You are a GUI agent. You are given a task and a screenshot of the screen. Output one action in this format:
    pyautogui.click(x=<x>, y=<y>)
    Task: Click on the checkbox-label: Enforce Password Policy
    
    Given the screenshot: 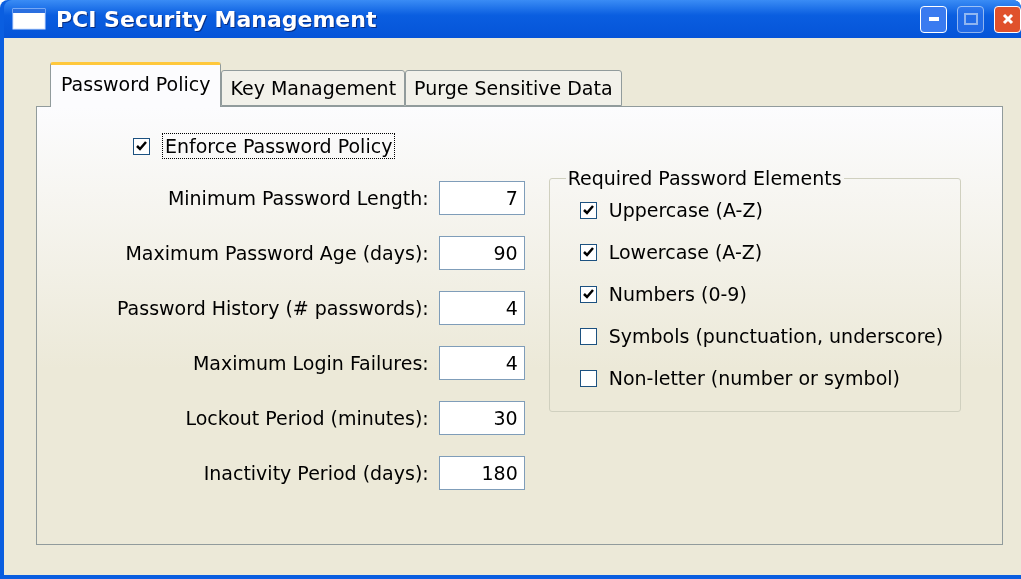 What is the action you would take?
    pyautogui.click(x=279, y=146)
    